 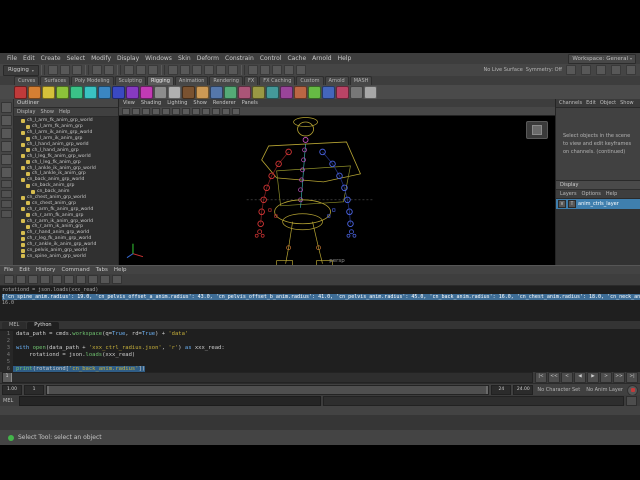 I want to click on construction-history-icon, so click(x=252, y=70).